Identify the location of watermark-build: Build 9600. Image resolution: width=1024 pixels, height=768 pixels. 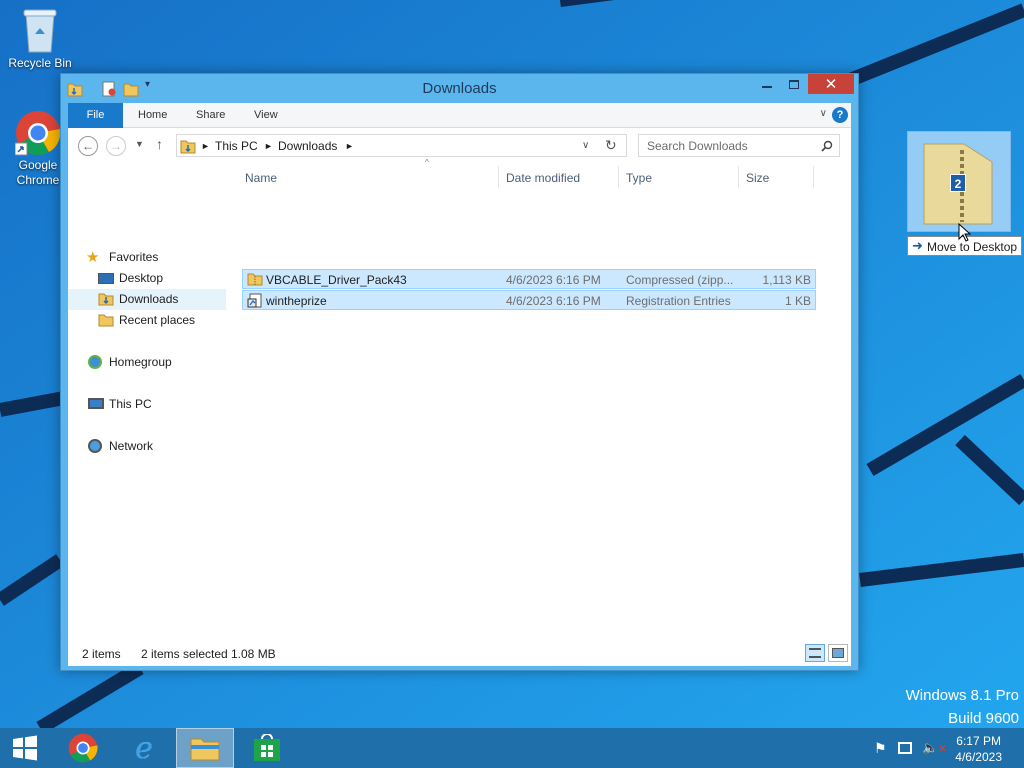
(983, 718).